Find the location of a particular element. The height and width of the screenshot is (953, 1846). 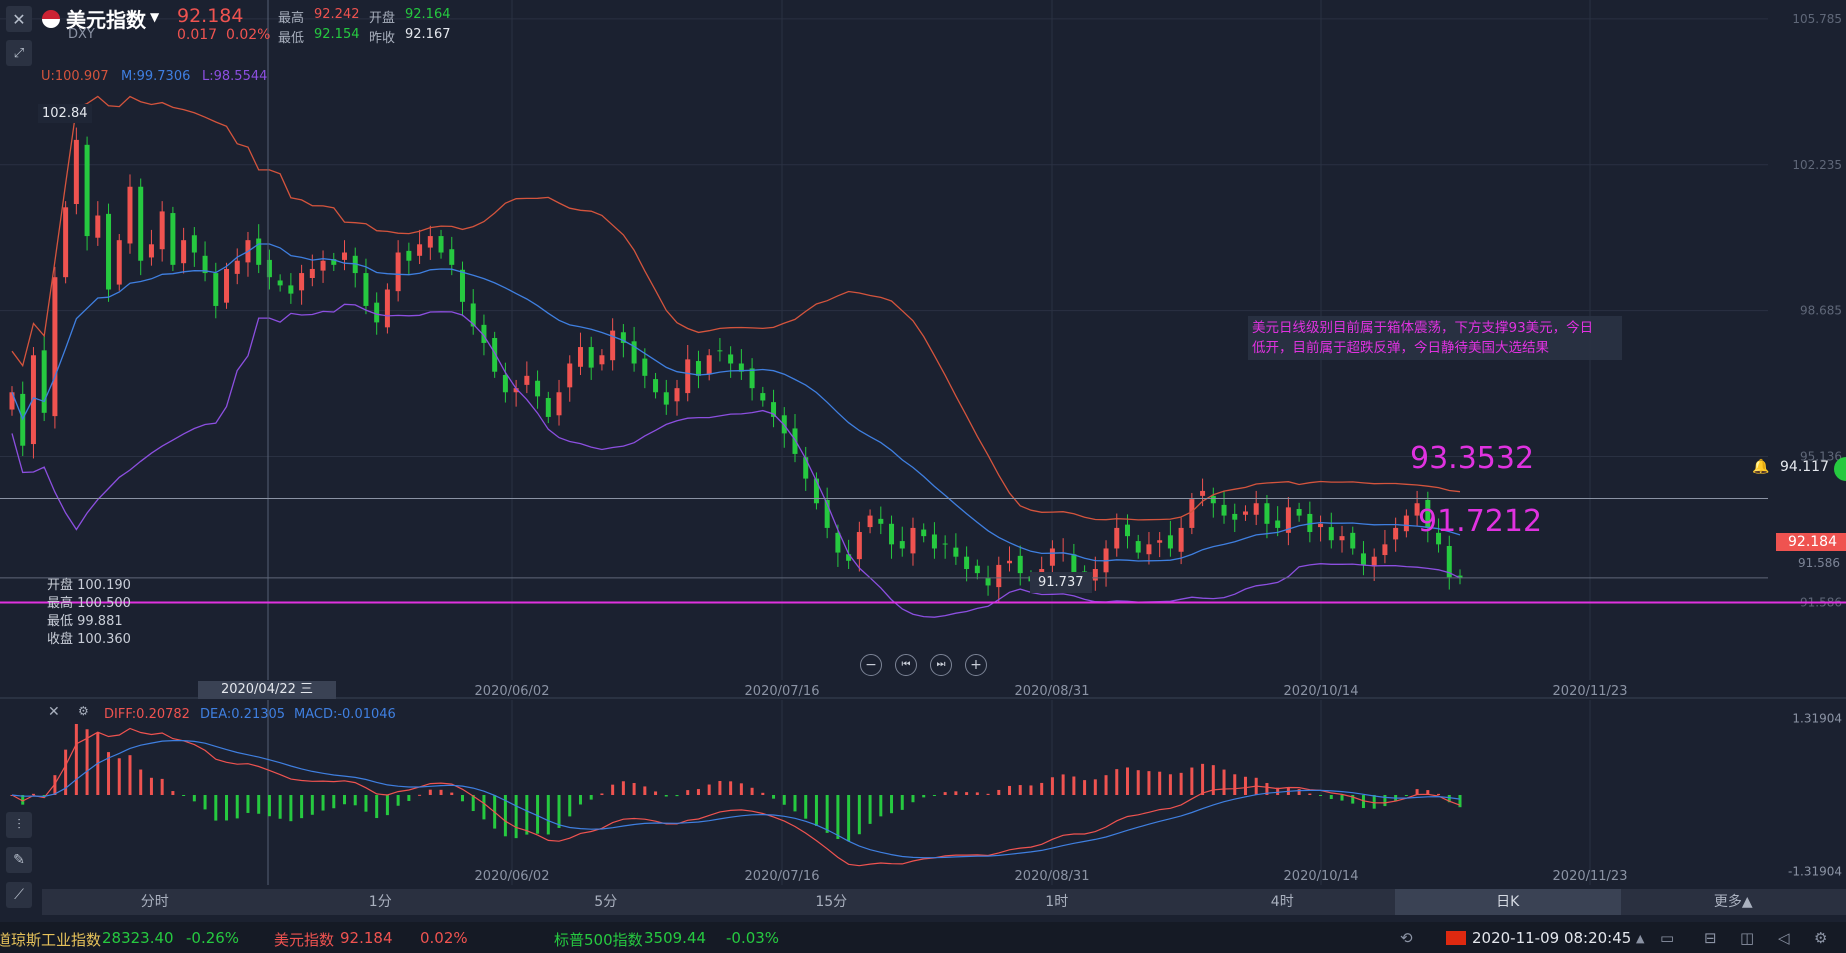

tab-timeframe-daily: 日K is located at coordinates (1508, 902).